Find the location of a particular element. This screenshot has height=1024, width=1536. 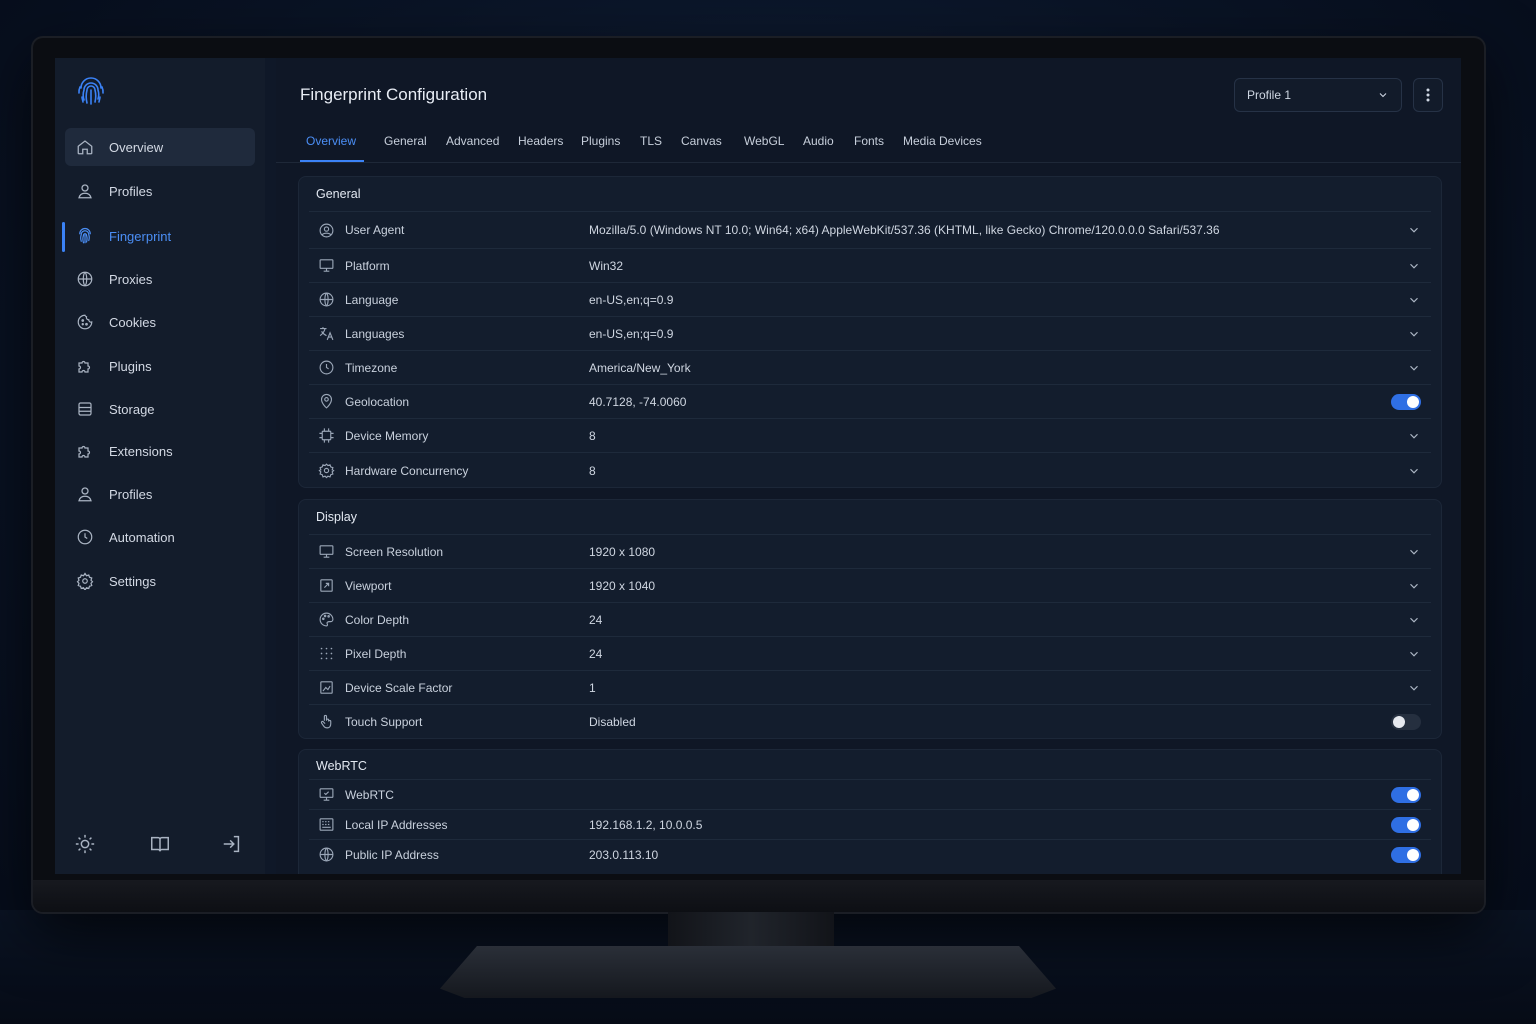

more-options-button is located at coordinates (1428, 95).